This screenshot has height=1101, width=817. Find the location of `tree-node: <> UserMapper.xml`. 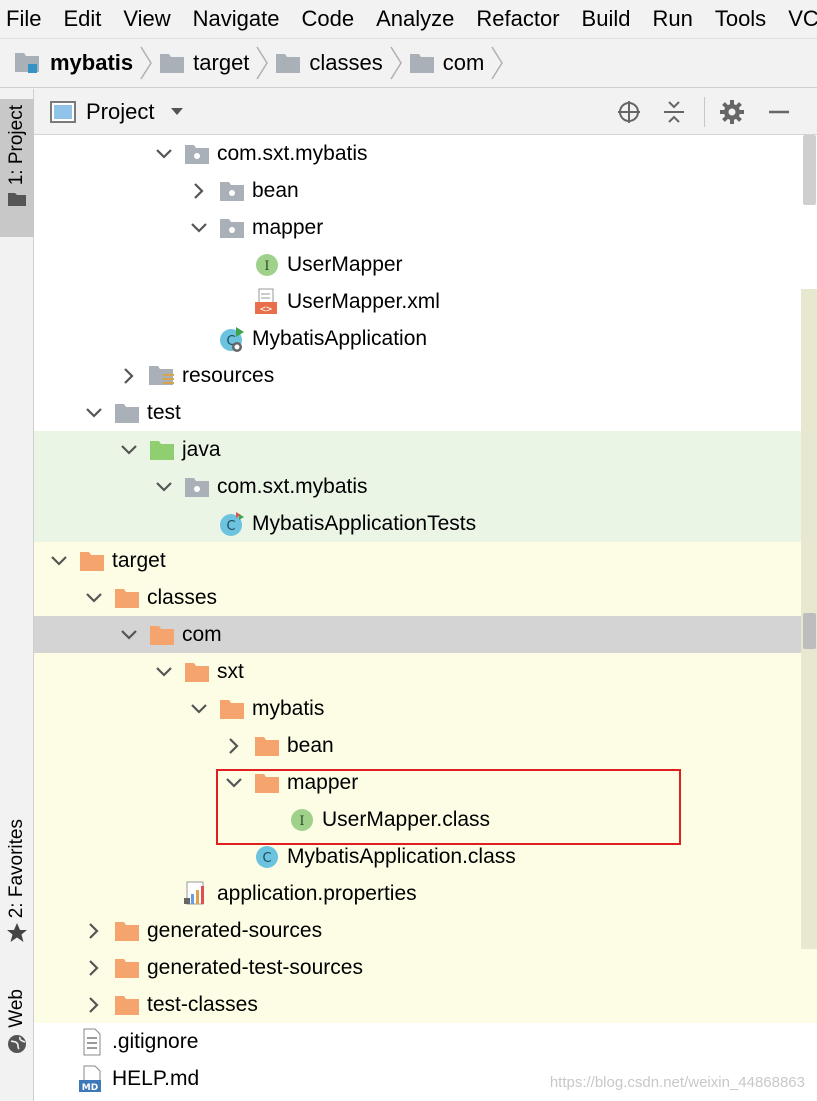

tree-node: <> UserMapper.xml is located at coordinates (425, 301).